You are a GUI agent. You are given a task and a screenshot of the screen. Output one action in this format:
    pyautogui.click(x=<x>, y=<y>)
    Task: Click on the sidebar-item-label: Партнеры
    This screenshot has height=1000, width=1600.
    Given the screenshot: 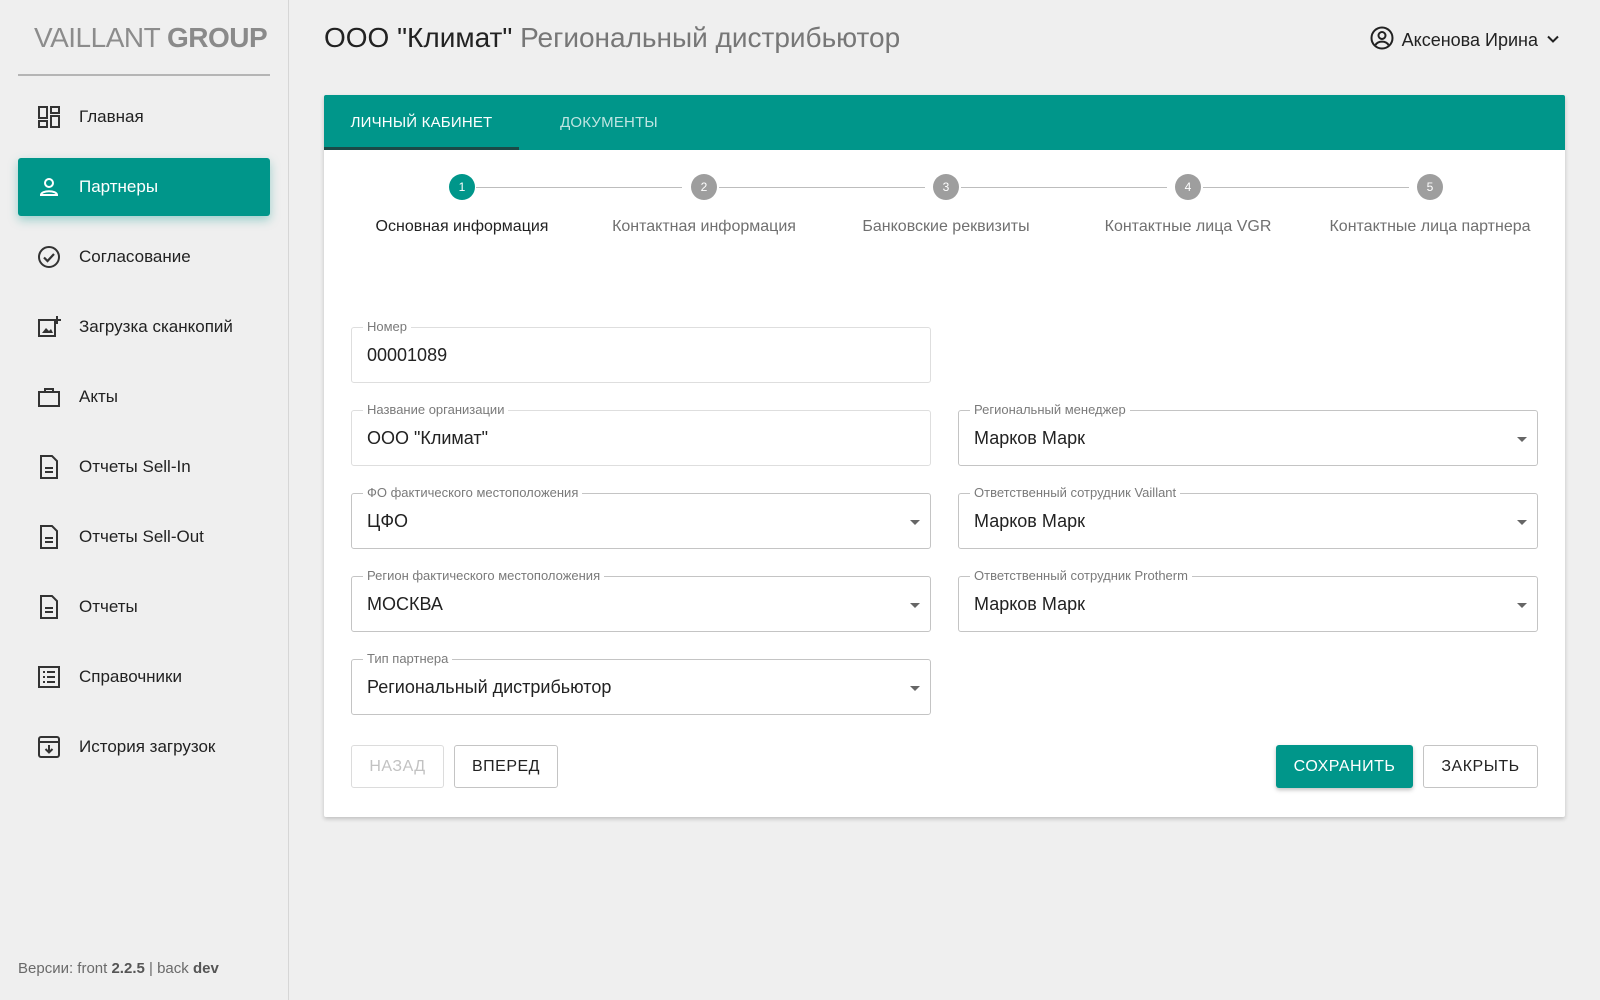 What is the action you would take?
    pyautogui.click(x=119, y=186)
    